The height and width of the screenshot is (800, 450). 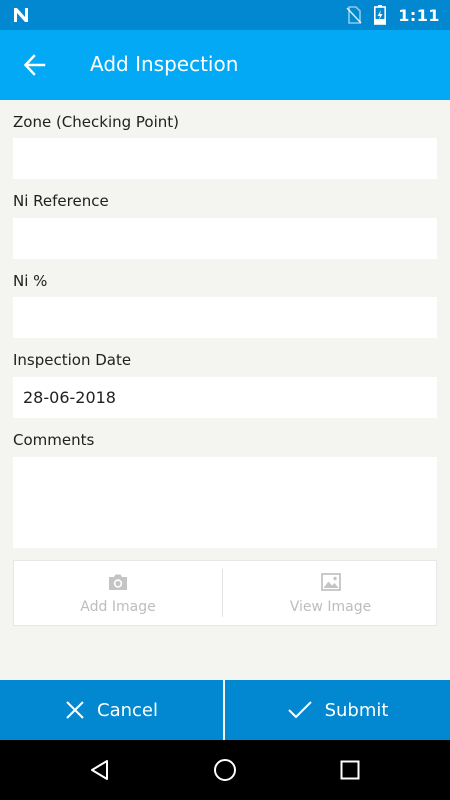 I want to click on status-time: 1:11, so click(x=419, y=15).